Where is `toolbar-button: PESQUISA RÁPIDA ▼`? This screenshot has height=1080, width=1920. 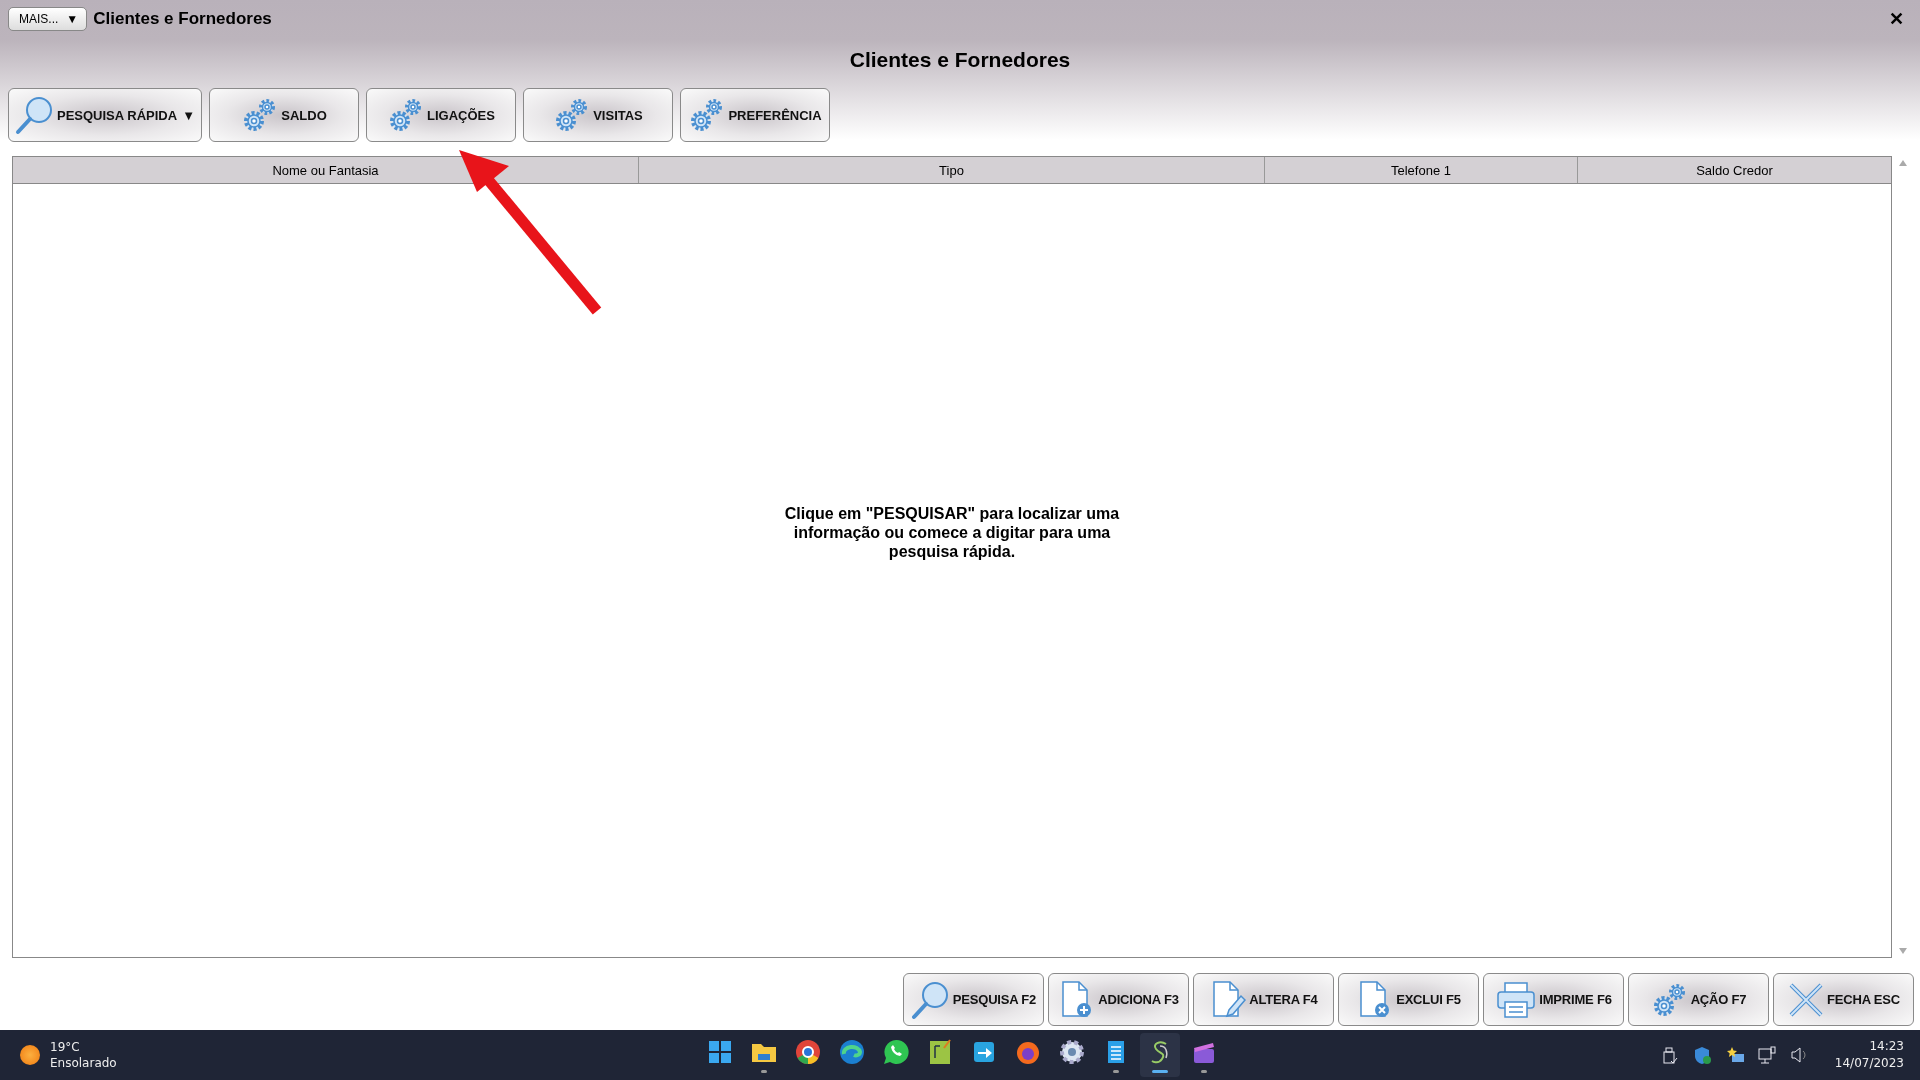
toolbar-button: PESQUISA RÁPIDA ▼ is located at coordinates (105, 115).